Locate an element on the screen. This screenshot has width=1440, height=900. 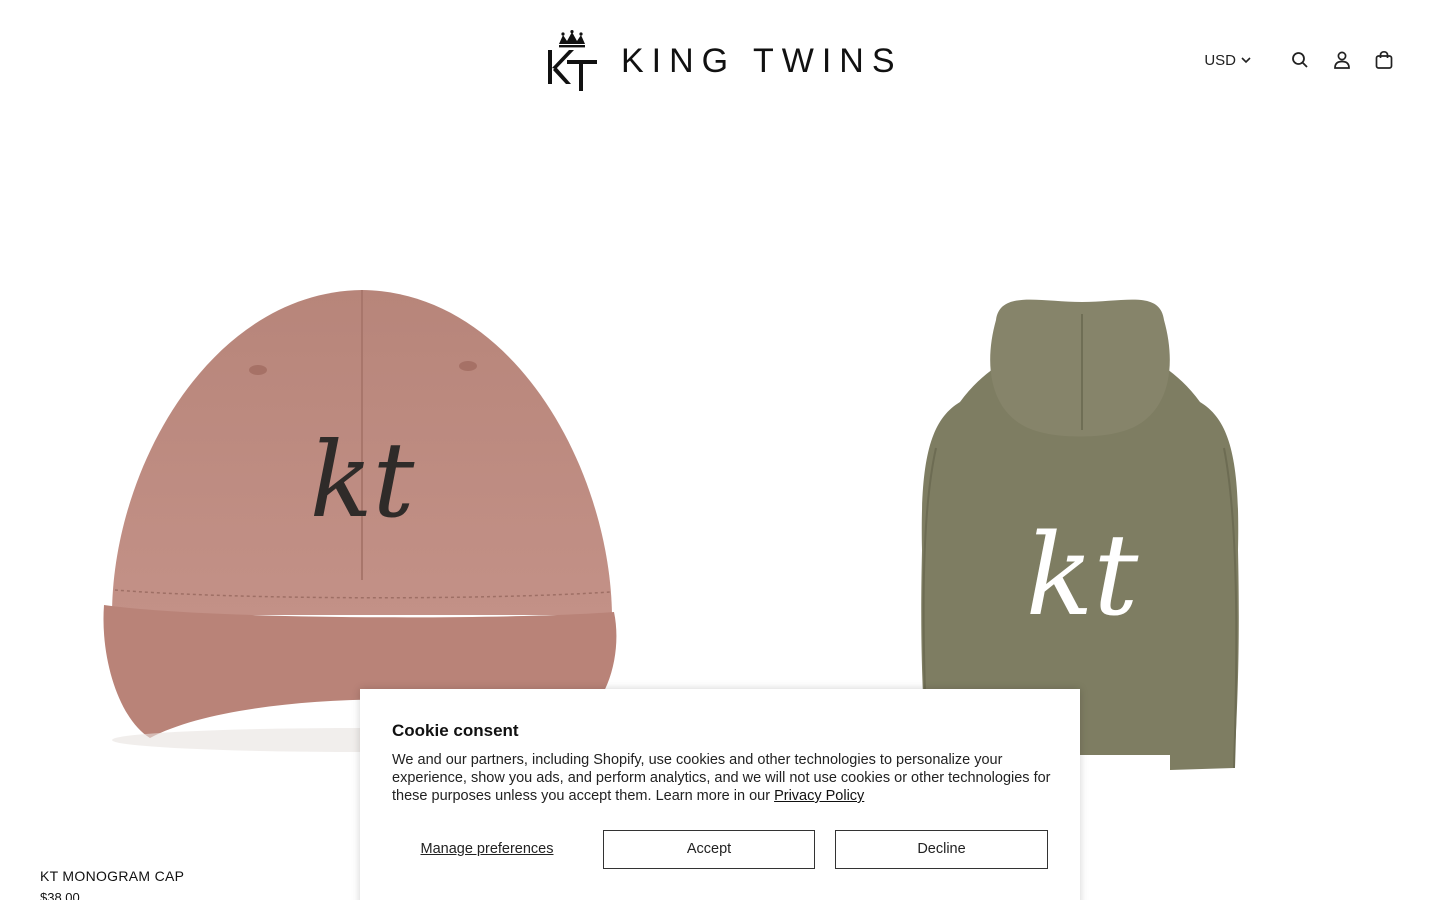
search-button is located at coordinates (1300, 60).